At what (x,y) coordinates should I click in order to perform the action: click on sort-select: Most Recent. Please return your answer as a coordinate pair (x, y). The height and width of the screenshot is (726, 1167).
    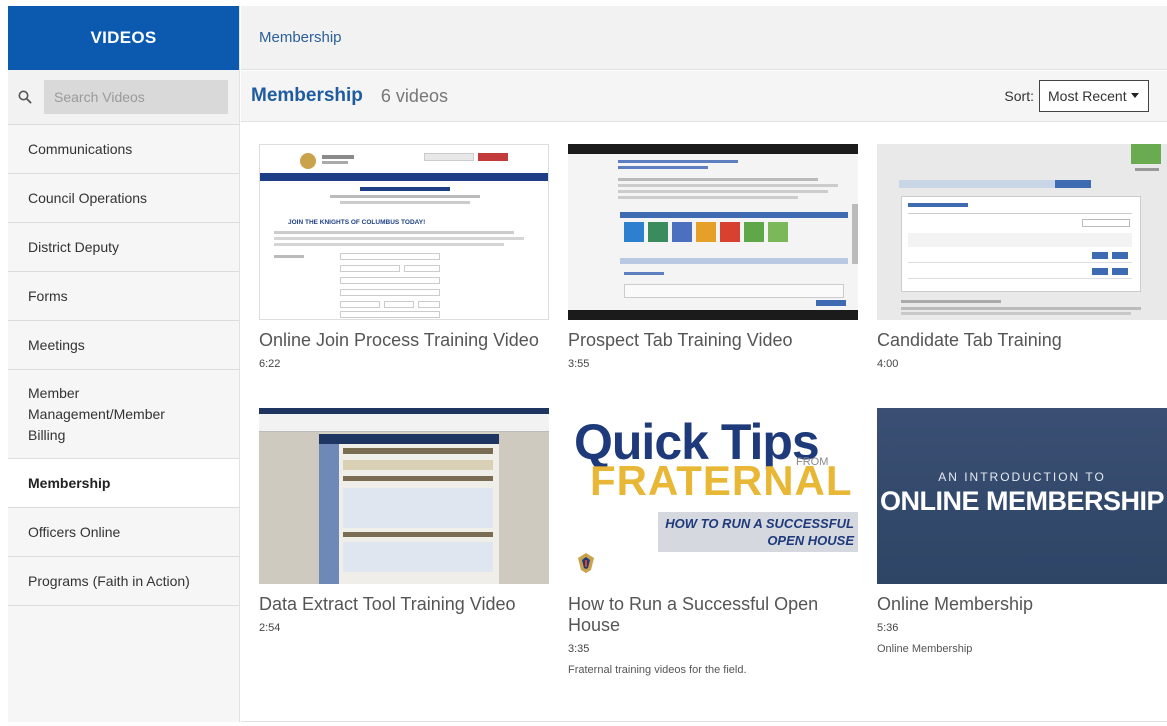
    Looking at the image, I should click on (1094, 96).